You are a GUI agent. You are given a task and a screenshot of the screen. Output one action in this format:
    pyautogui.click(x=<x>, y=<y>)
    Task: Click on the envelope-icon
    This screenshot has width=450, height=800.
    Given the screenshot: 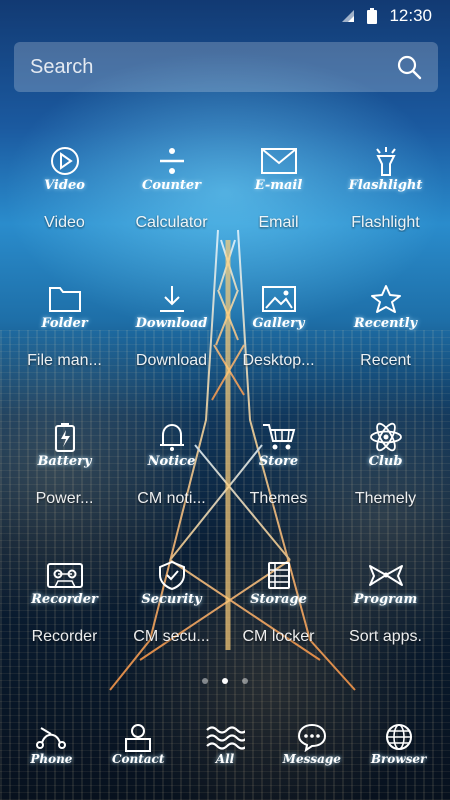 What is the action you would take?
    pyautogui.click(x=278, y=161)
    